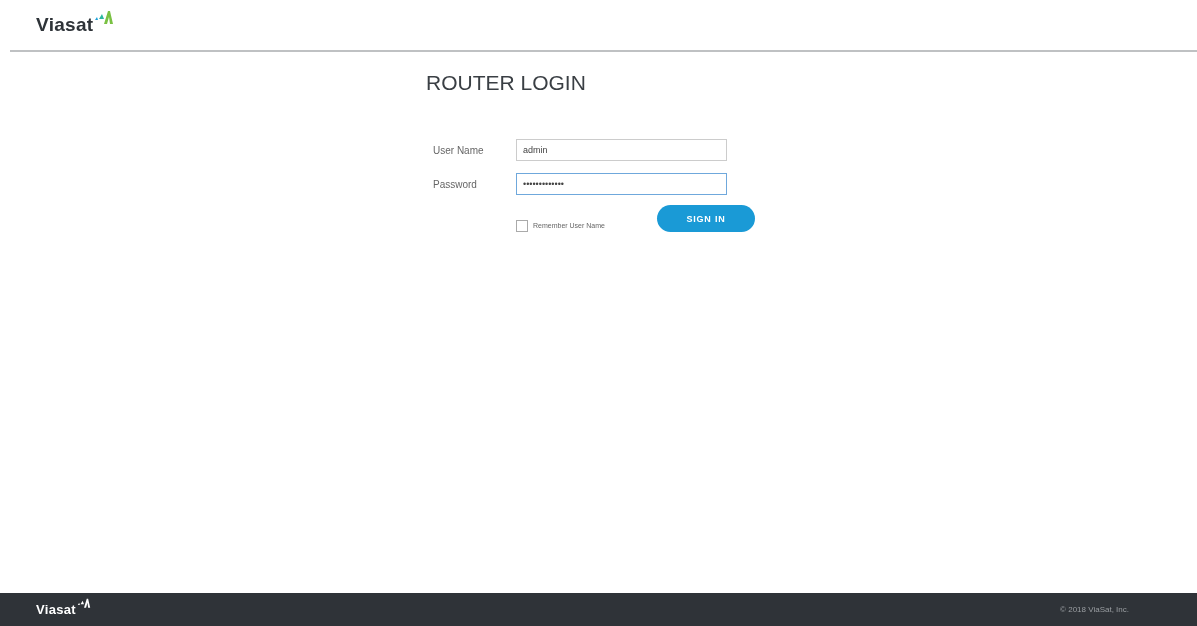 Image resolution: width=1197 pixels, height=626 pixels. I want to click on input-field: admin, so click(621, 150).